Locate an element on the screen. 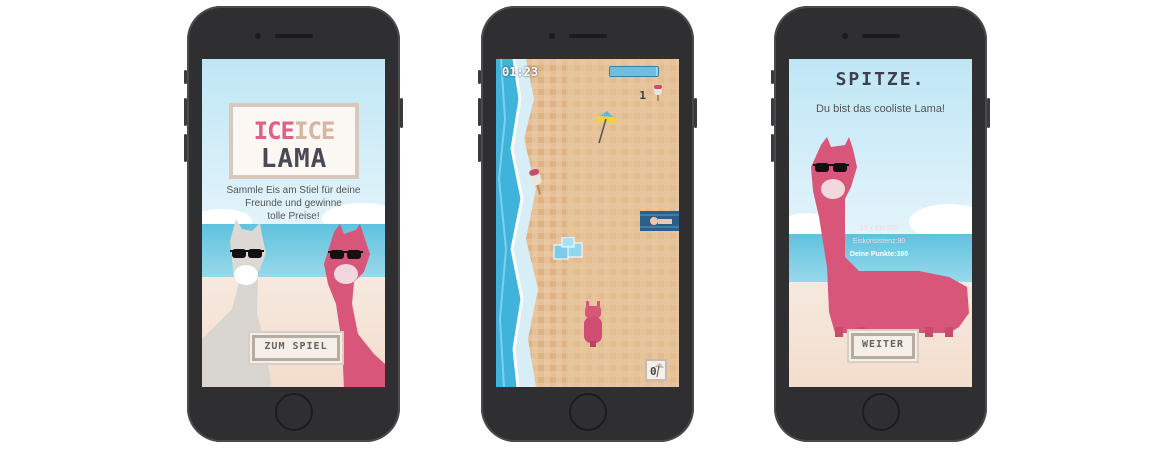 This screenshot has height=450, width=1174. logo-word-ice-beige: ICE is located at coordinates (314, 131).